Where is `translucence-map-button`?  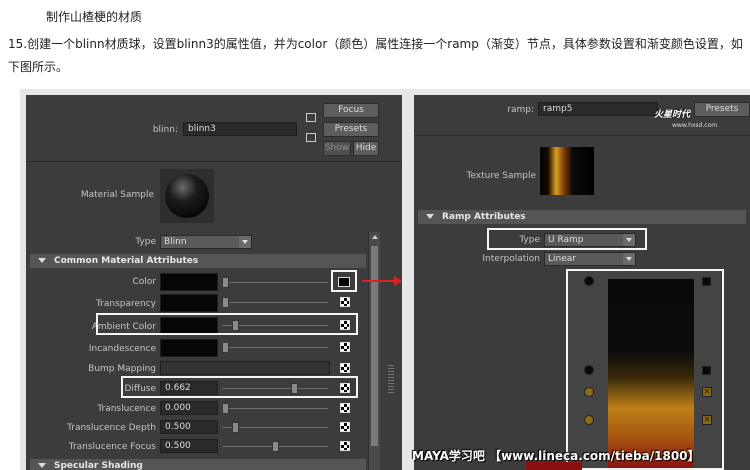 translucence-map-button is located at coordinates (345, 408).